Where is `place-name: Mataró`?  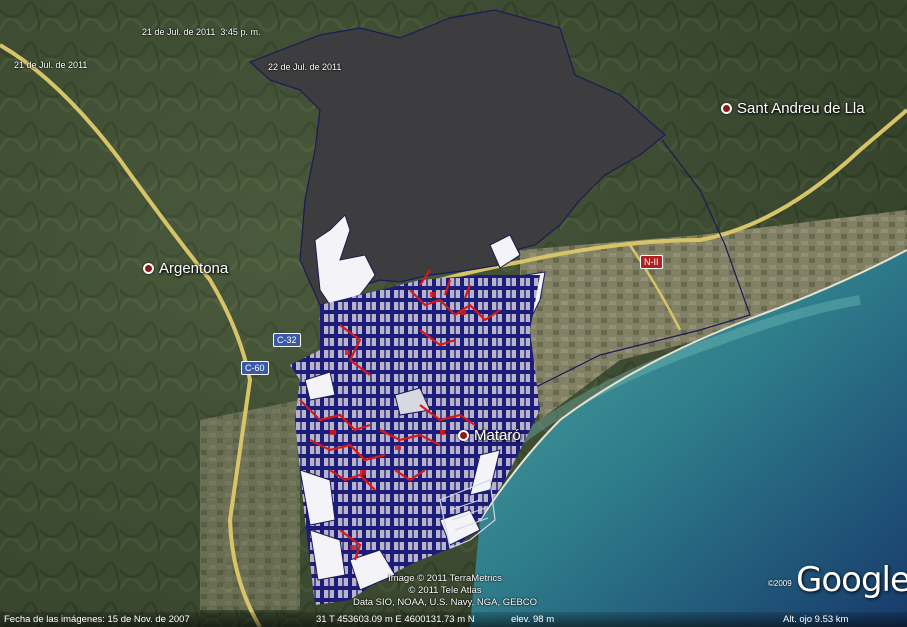
place-name: Mataró is located at coordinates (497, 435).